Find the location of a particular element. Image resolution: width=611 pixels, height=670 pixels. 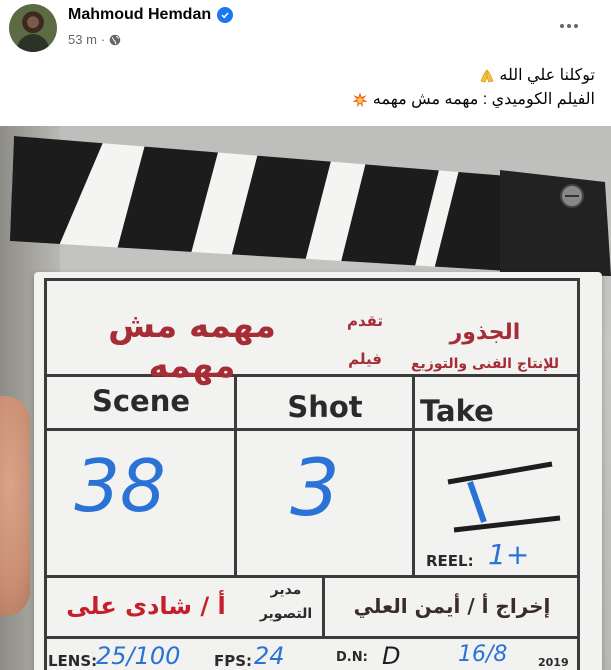

film-title: مهمه مش مهمه is located at coordinates (192, 346).